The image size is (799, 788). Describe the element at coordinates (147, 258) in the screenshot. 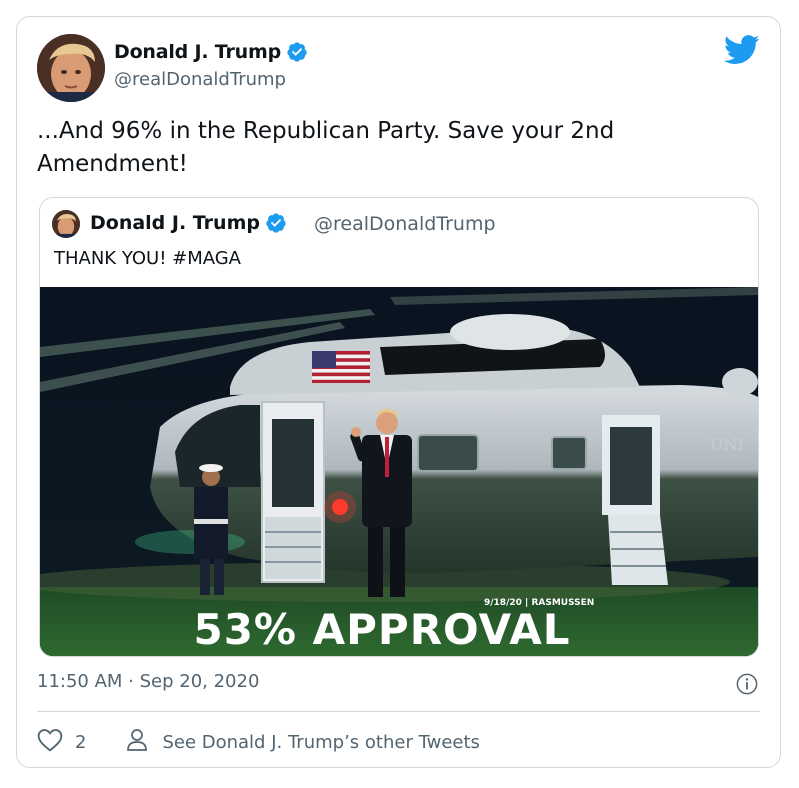

I see `quoted-tweet-text: THANK YOU! #MAGA` at that location.